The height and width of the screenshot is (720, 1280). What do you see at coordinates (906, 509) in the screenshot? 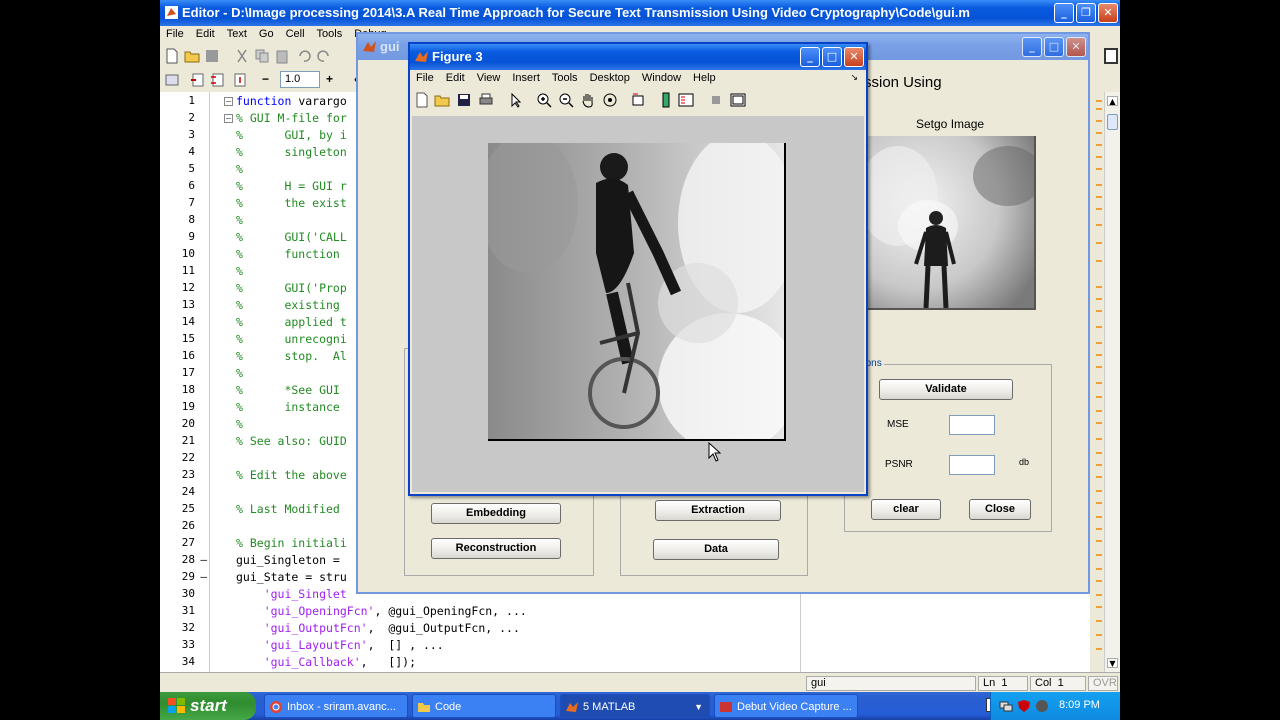
I see `clear-button: clear` at bounding box center [906, 509].